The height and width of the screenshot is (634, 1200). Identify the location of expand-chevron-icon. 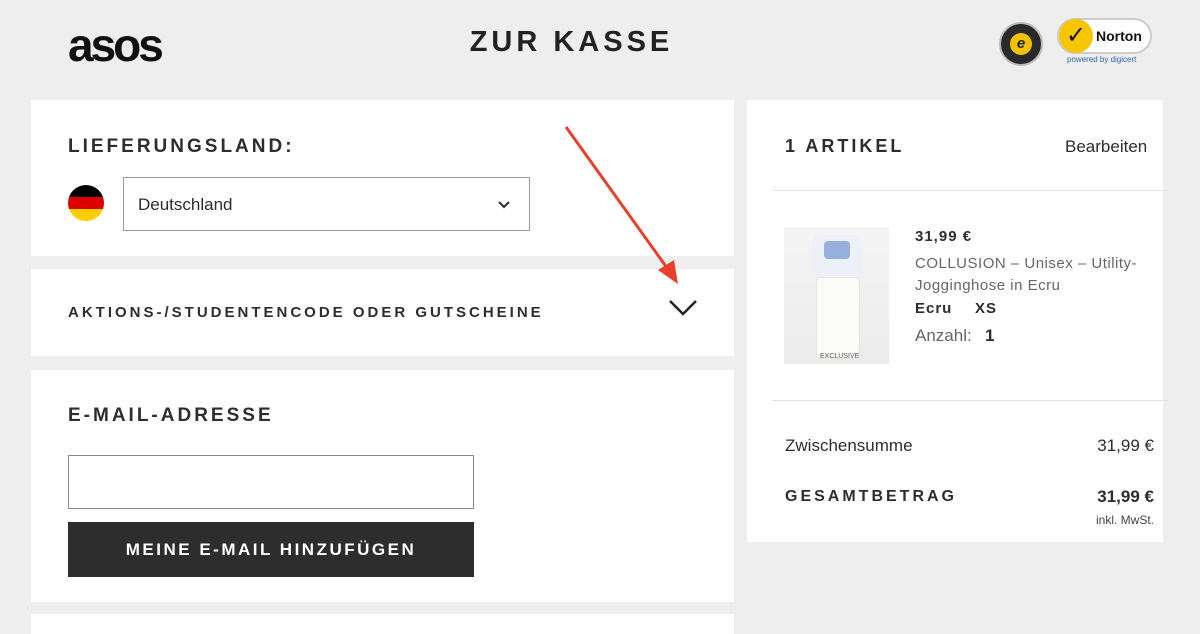
(683, 308).